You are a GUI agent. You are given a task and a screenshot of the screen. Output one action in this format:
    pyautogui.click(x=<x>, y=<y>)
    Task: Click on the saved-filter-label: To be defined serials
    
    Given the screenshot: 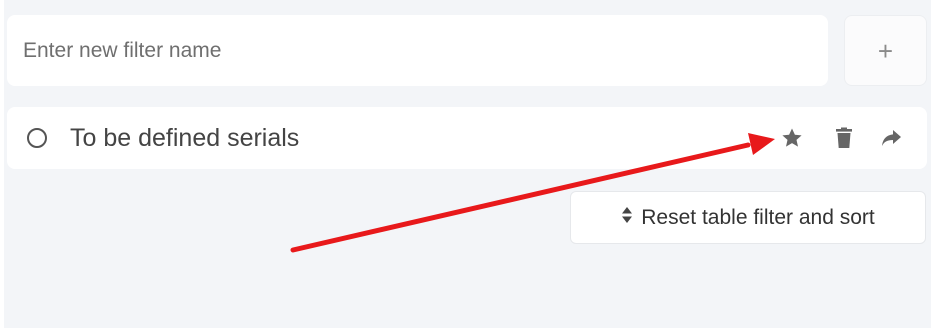 What is the action you would take?
    pyautogui.click(x=185, y=138)
    